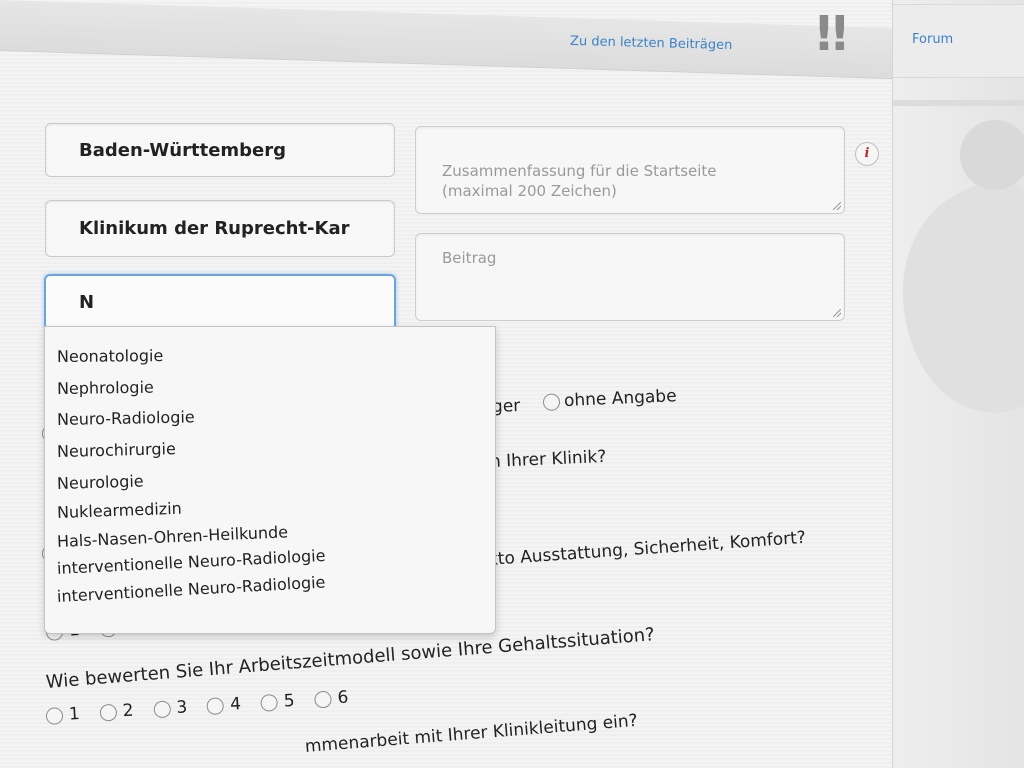 The width and height of the screenshot is (1024, 768). Describe the element at coordinates (126, 418) in the screenshot. I see `dropdown-option: Neuro-Radiologie` at that location.